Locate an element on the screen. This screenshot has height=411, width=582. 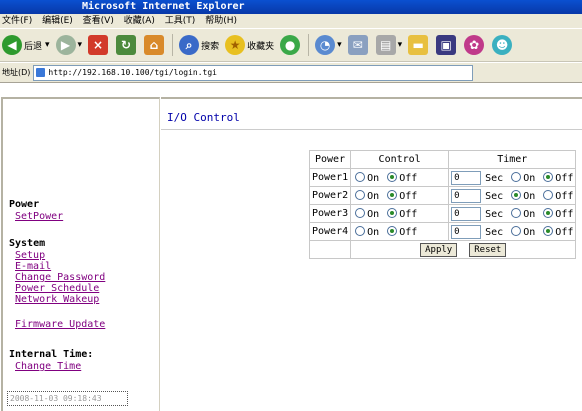
history-dropdown-icon: ▾ is located at coordinates (339, 45).